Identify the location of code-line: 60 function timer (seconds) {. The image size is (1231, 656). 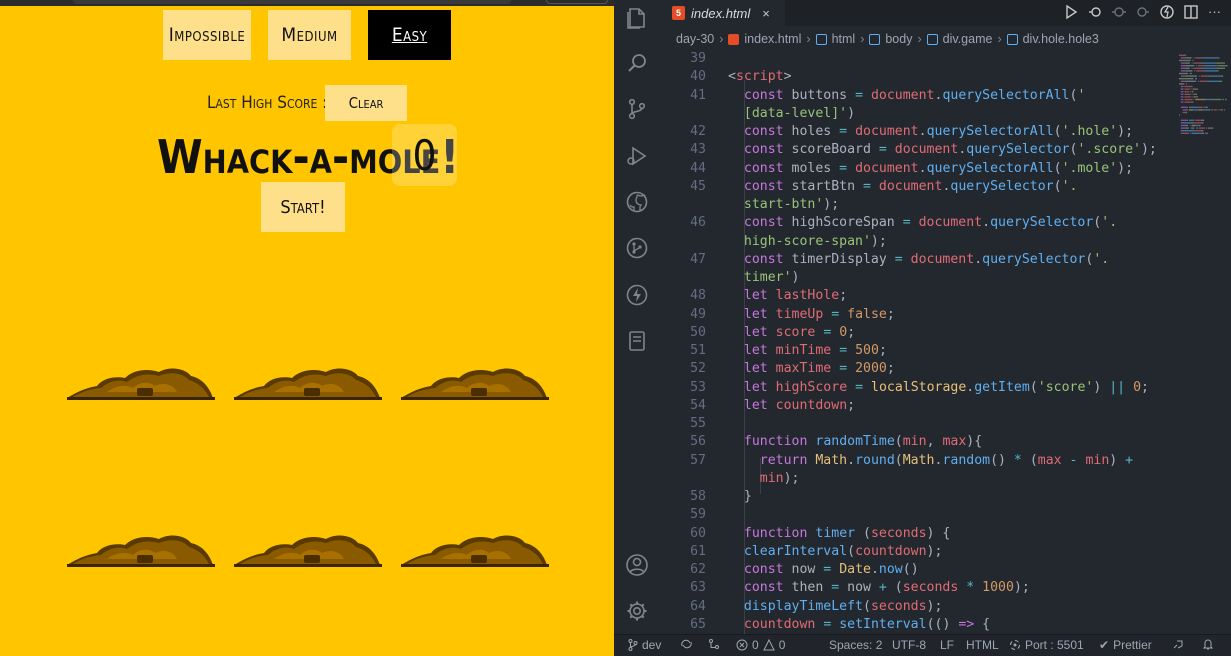
(917, 534).